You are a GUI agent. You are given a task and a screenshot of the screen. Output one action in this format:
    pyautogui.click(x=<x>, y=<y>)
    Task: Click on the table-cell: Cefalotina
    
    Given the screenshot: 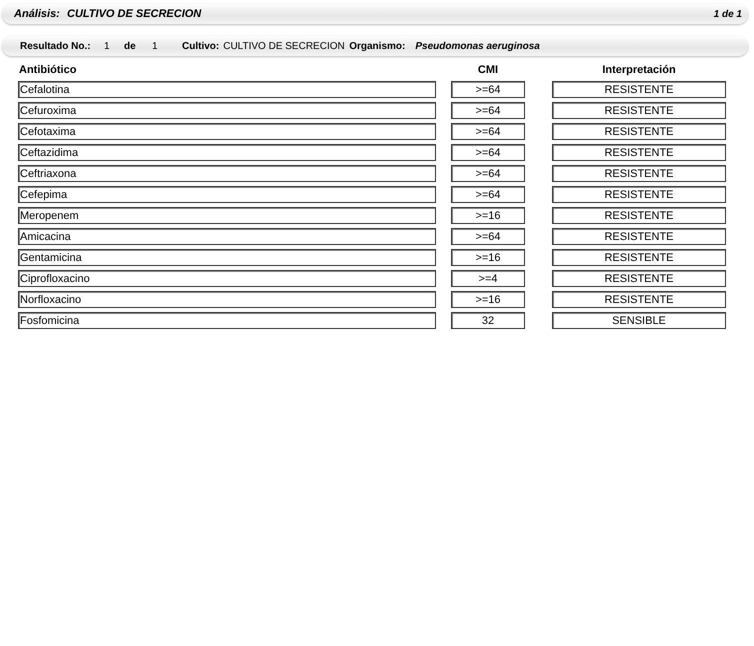 What is the action you would take?
    pyautogui.click(x=227, y=89)
    